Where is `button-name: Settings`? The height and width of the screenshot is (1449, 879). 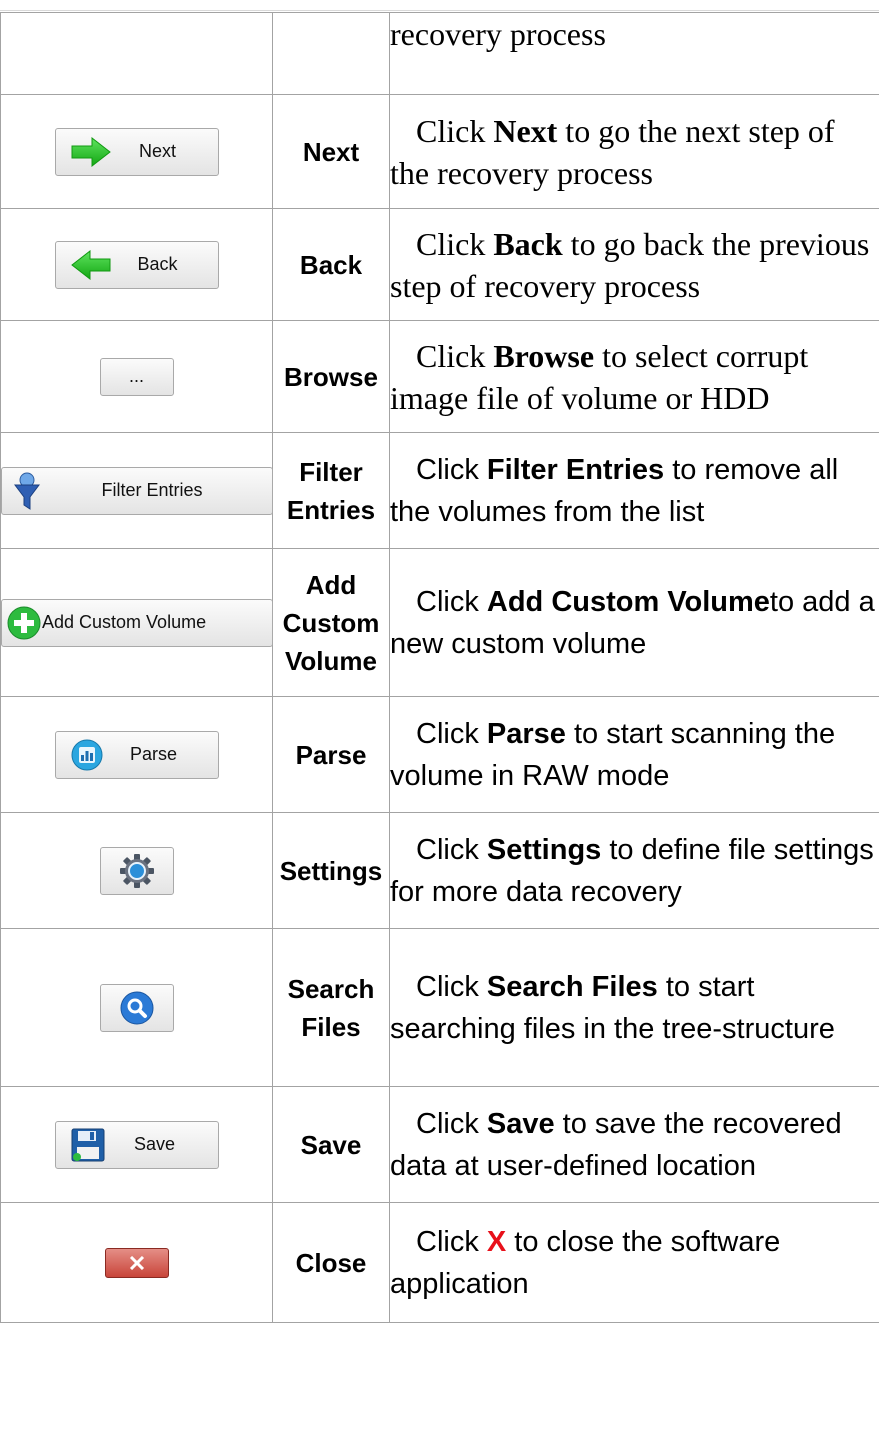
button-name: Settings is located at coordinates (331, 870).